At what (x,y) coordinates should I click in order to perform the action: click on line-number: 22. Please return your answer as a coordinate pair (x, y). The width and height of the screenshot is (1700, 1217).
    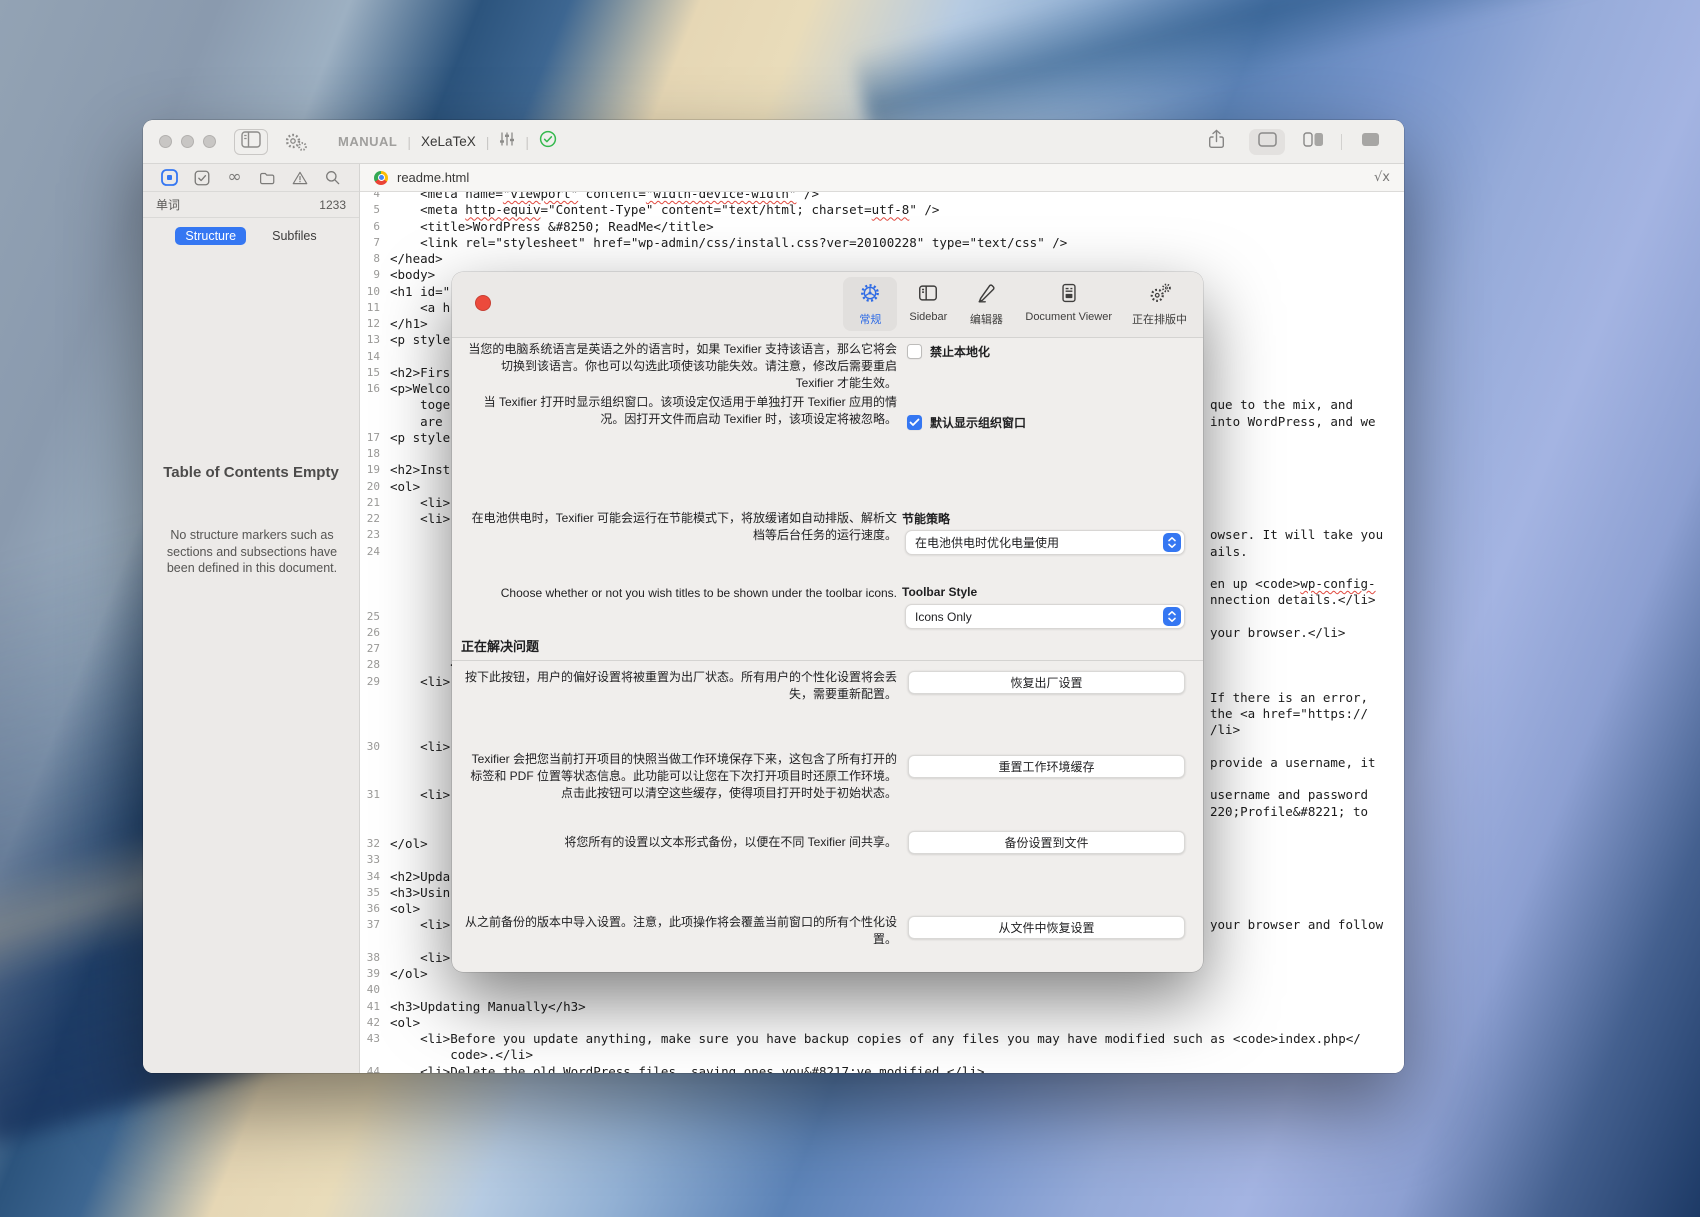
    Looking at the image, I should click on (373, 518).